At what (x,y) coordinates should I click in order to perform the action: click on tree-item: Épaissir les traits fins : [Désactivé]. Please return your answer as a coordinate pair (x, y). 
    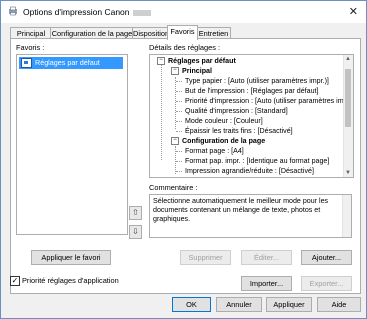
    Looking at the image, I should click on (239, 131).